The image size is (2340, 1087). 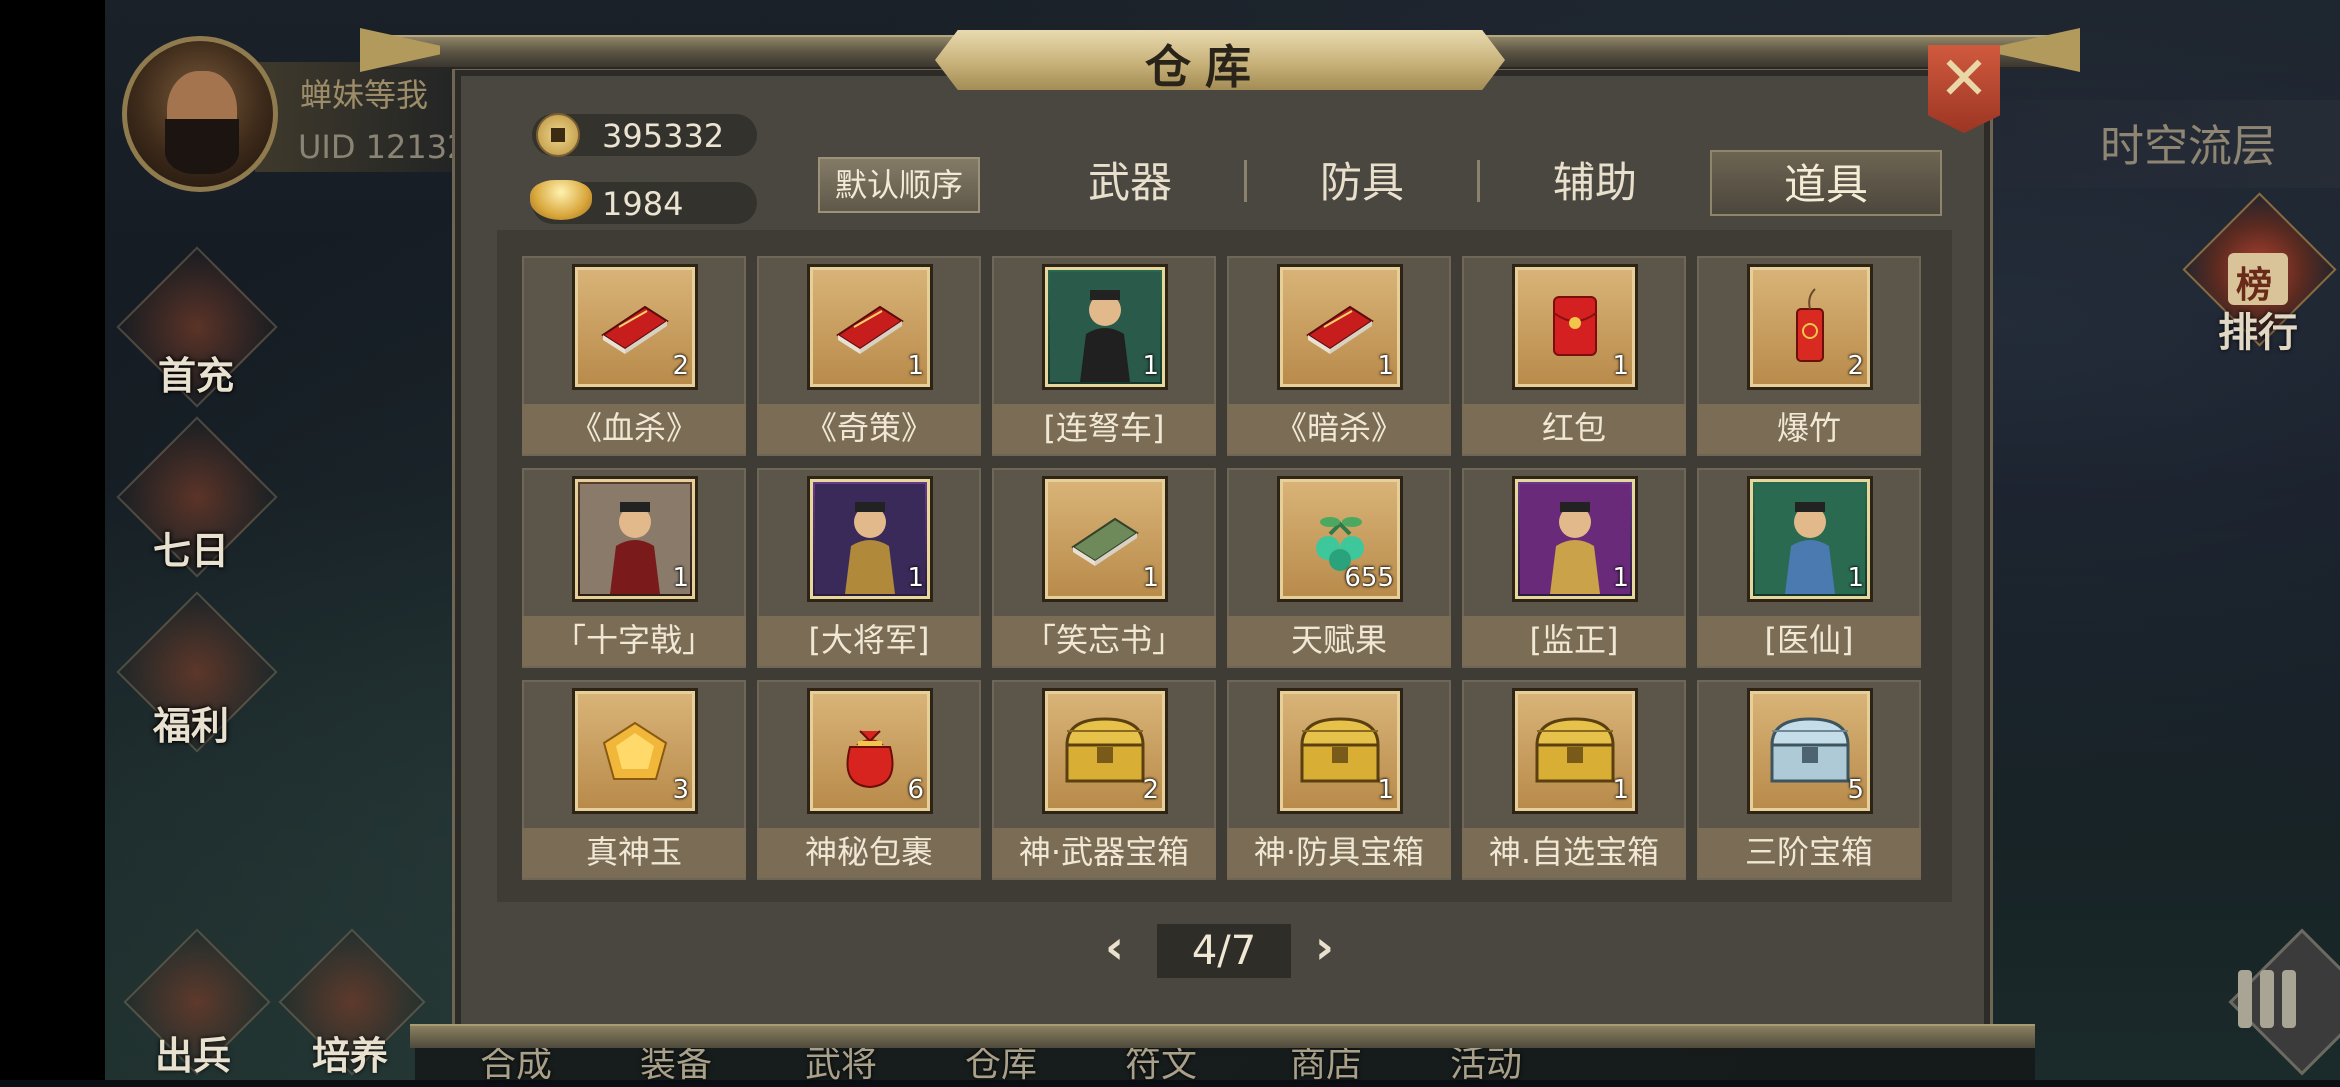 I want to click on player-name: 蝉妹等我, so click(x=364, y=95).